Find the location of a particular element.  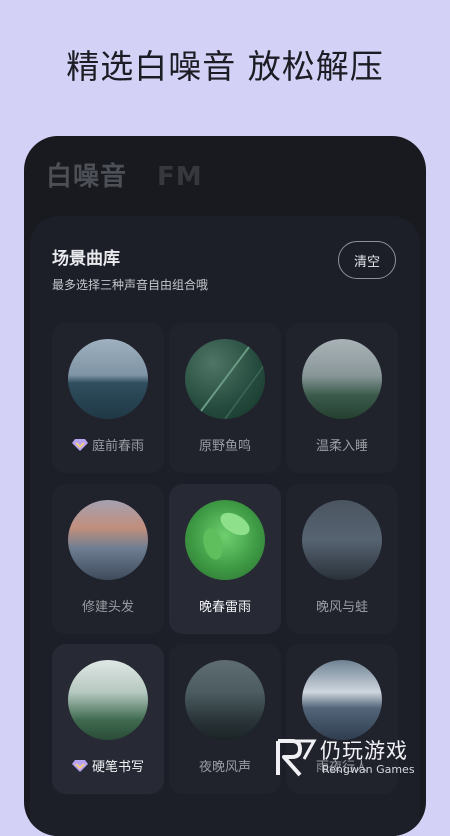

sound-label: 硬笔书写 is located at coordinates (117, 767).